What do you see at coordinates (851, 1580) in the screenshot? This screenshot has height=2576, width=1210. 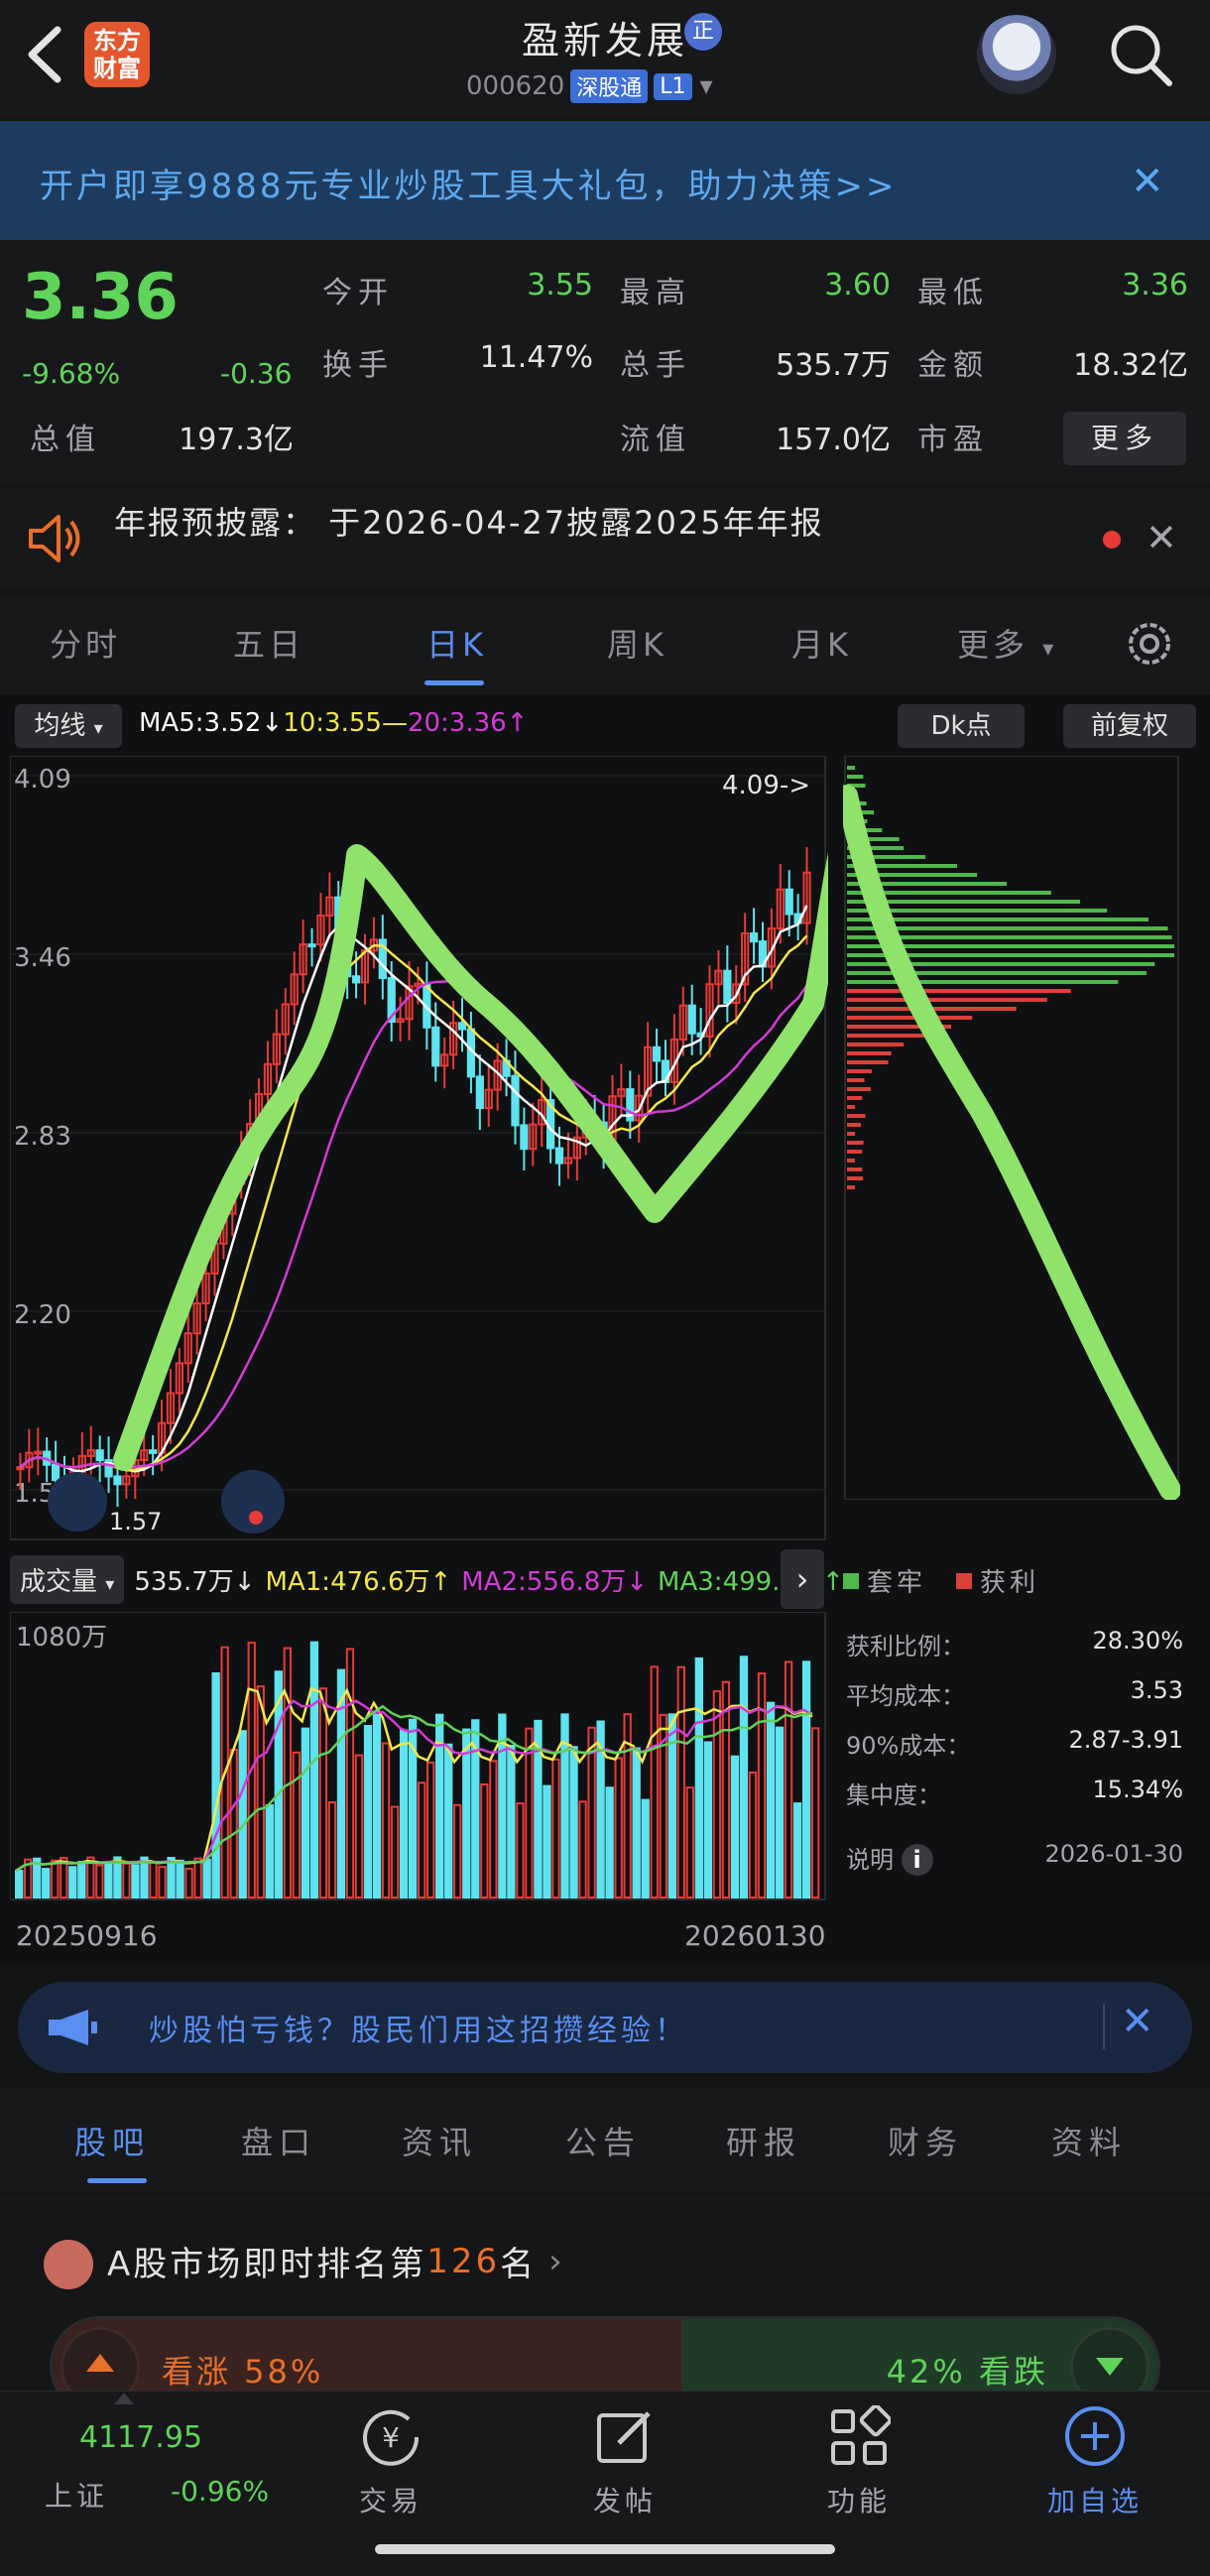 I see `lock-swatch` at bounding box center [851, 1580].